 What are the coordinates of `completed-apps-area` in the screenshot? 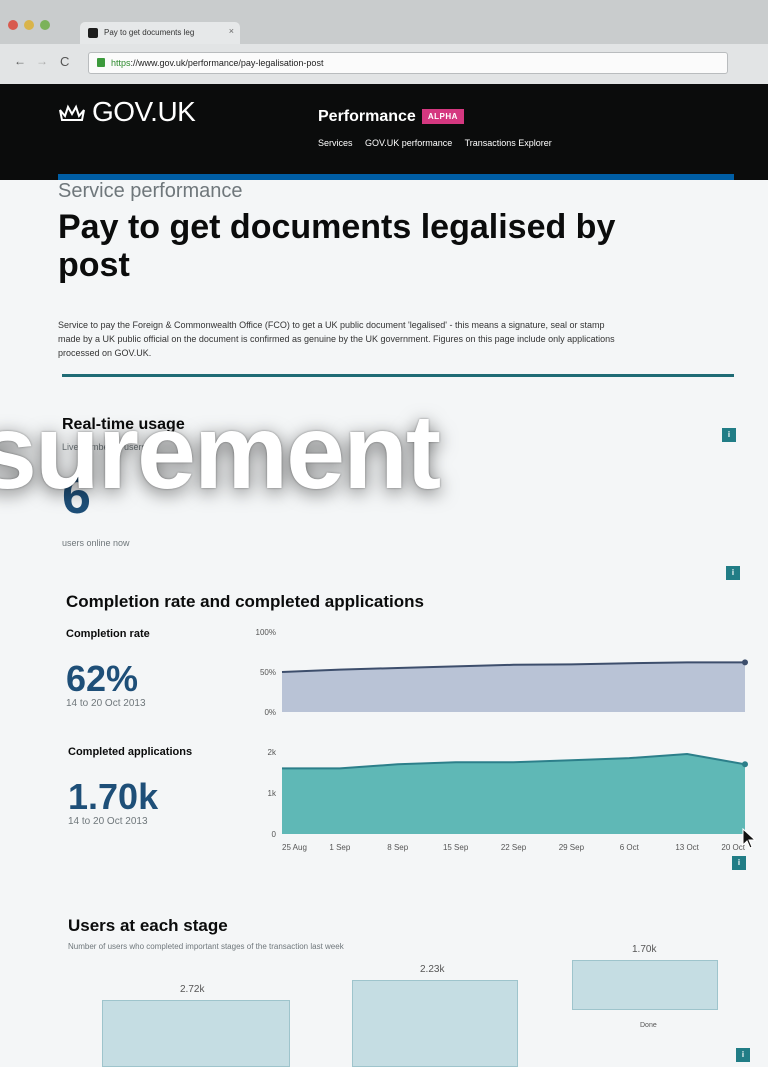 It's located at (513, 794).